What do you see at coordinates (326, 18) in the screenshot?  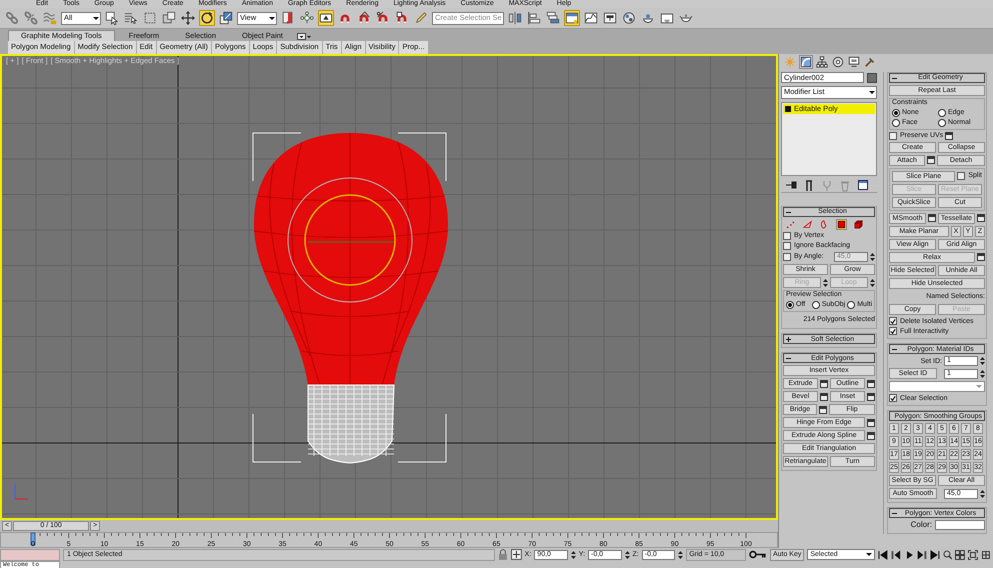 I see `keyboard-icon` at bounding box center [326, 18].